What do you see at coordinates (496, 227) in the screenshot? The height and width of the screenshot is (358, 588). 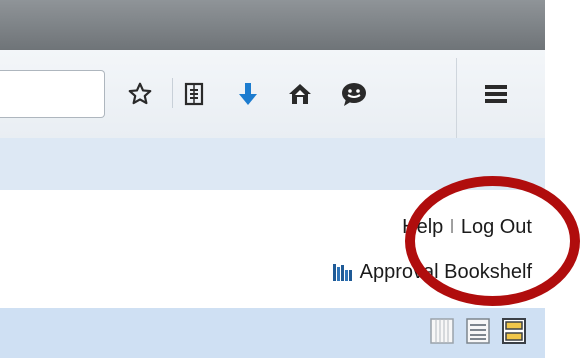 I see `logout-link: Log Out` at bounding box center [496, 227].